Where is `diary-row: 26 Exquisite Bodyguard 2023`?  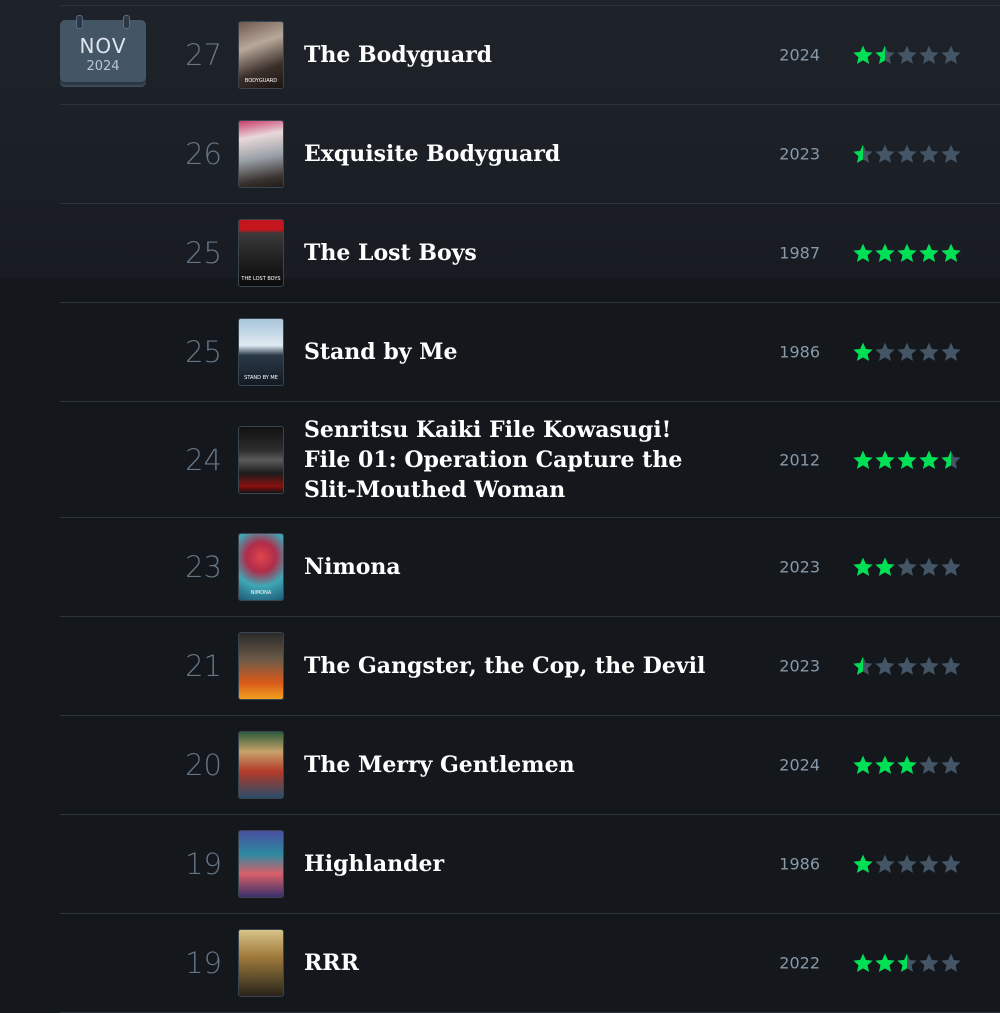 diary-row: 26 Exquisite Bodyguard 2023 is located at coordinates (530, 154).